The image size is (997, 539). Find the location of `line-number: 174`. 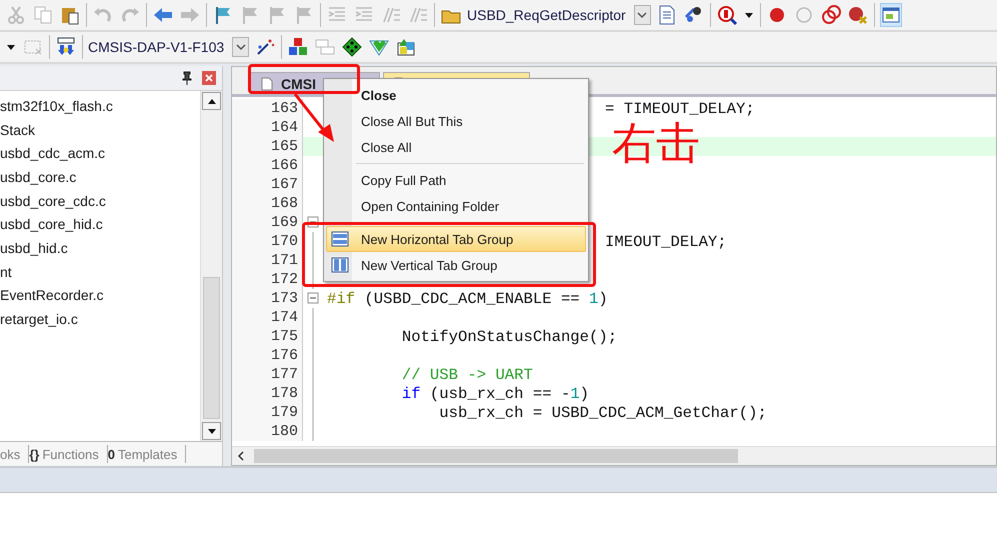

line-number: 174 is located at coordinates (267, 317).